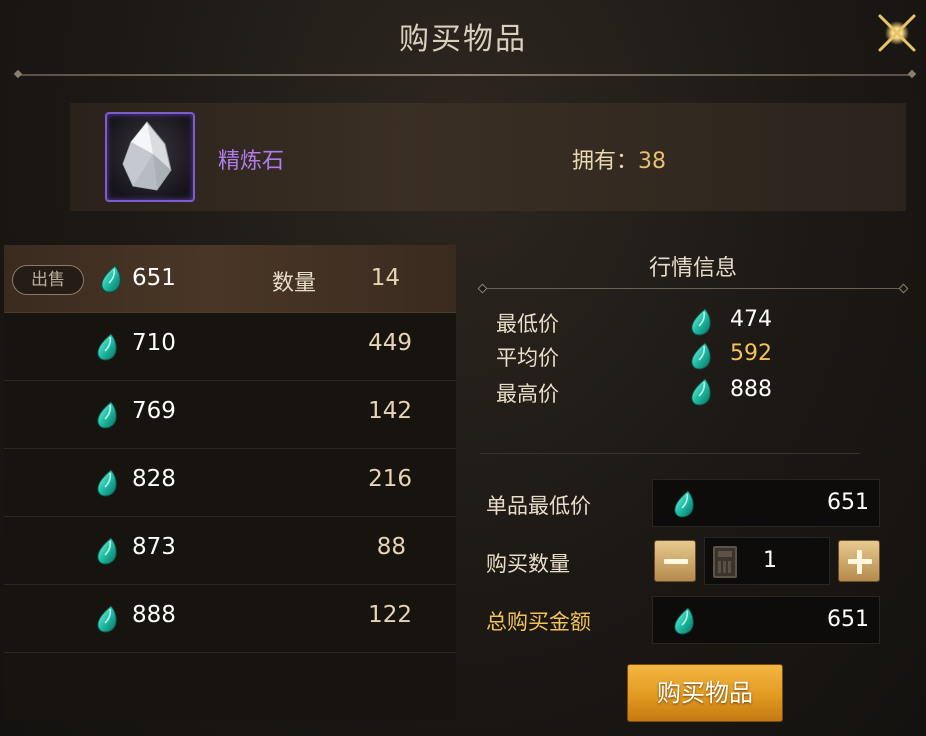 The image size is (926, 736). Describe the element at coordinates (385, 278) in the screenshot. I see `listing-quantity: 14` at that location.